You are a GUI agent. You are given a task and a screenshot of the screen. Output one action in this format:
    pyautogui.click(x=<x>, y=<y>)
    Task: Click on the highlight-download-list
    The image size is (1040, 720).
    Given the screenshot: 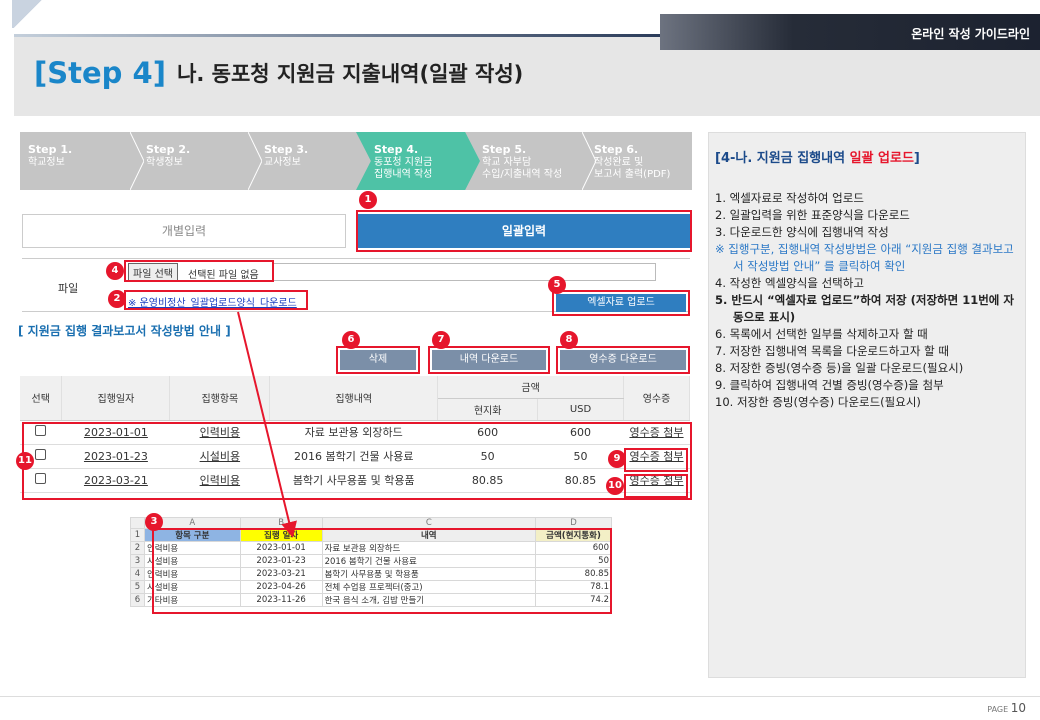 What is the action you would take?
    pyautogui.click(x=489, y=360)
    